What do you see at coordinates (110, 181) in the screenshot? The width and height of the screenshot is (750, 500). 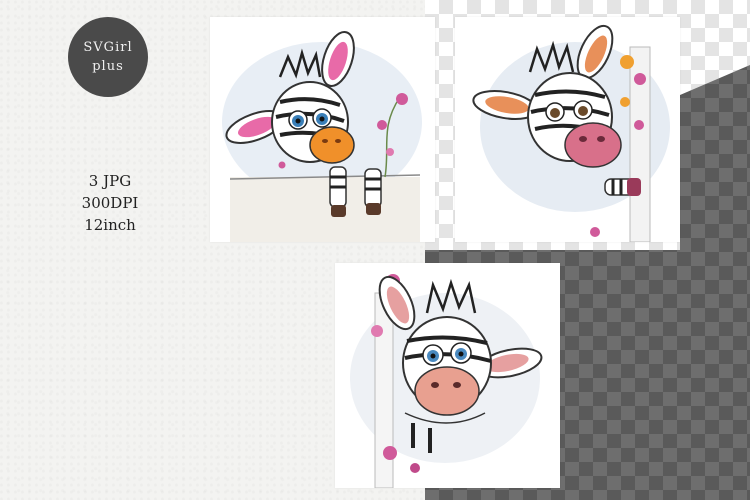 I see `file-format-label: 3 JPG` at bounding box center [110, 181].